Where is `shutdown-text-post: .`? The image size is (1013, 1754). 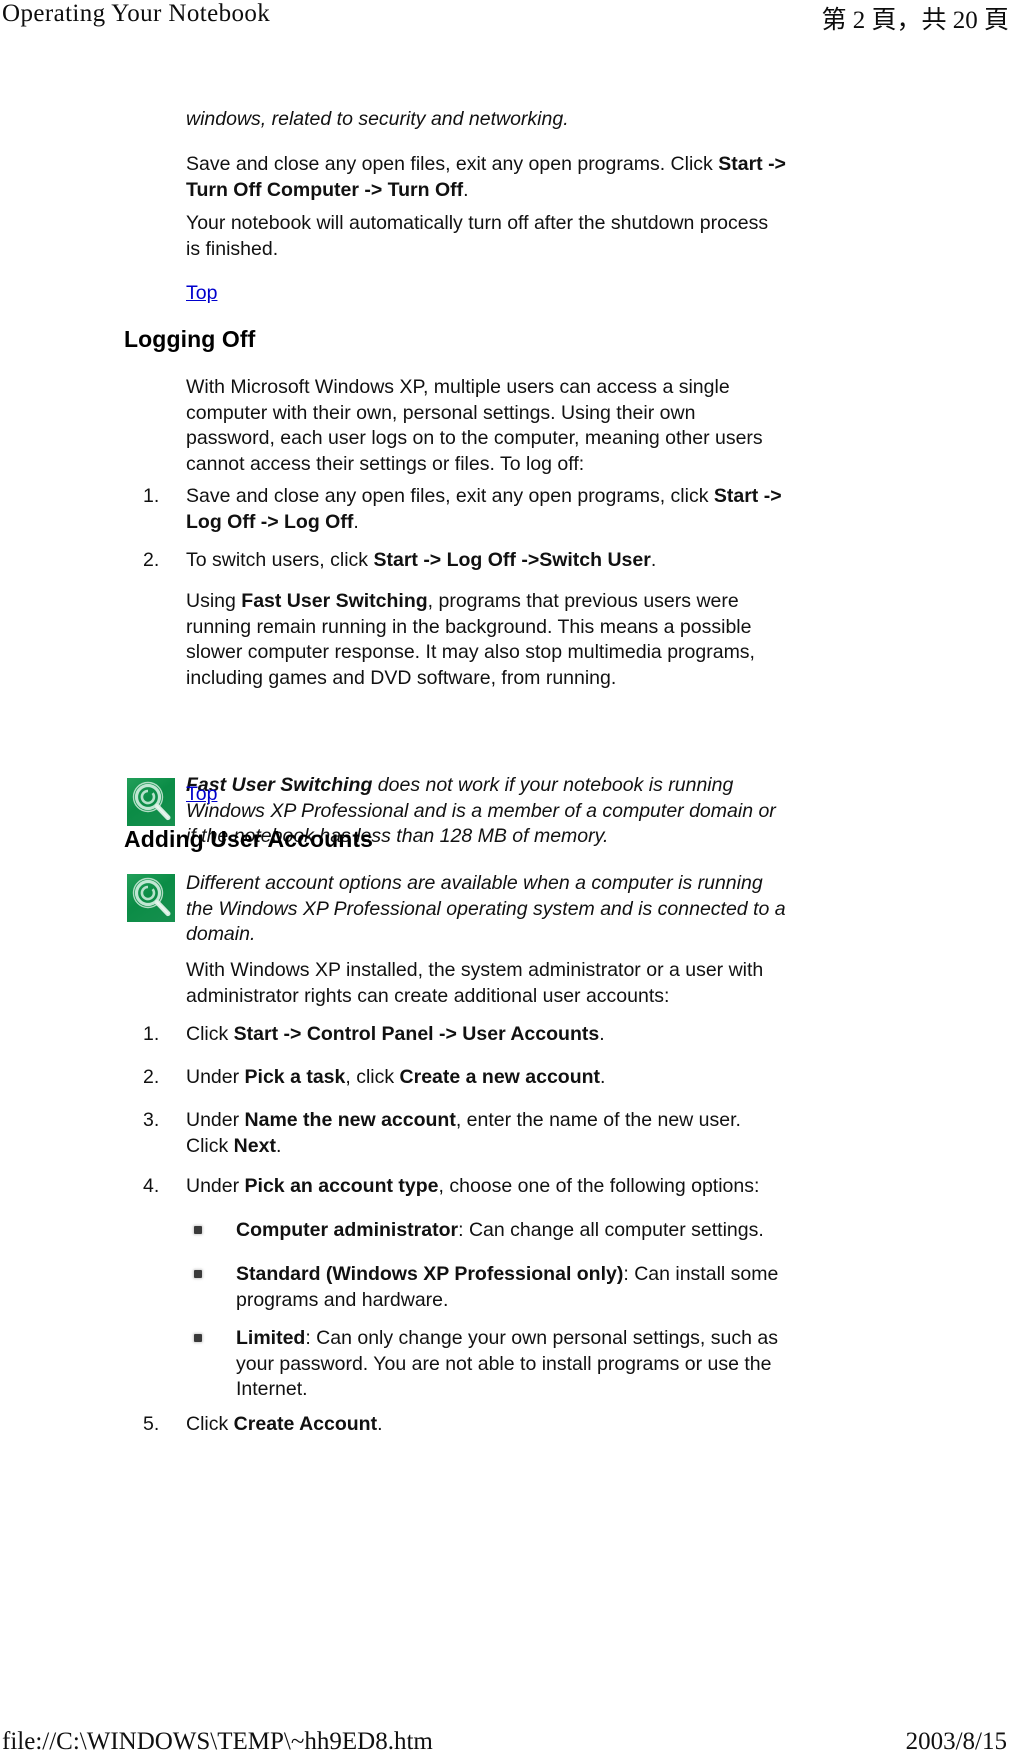 shutdown-text-post: . is located at coordinates (466, 189).